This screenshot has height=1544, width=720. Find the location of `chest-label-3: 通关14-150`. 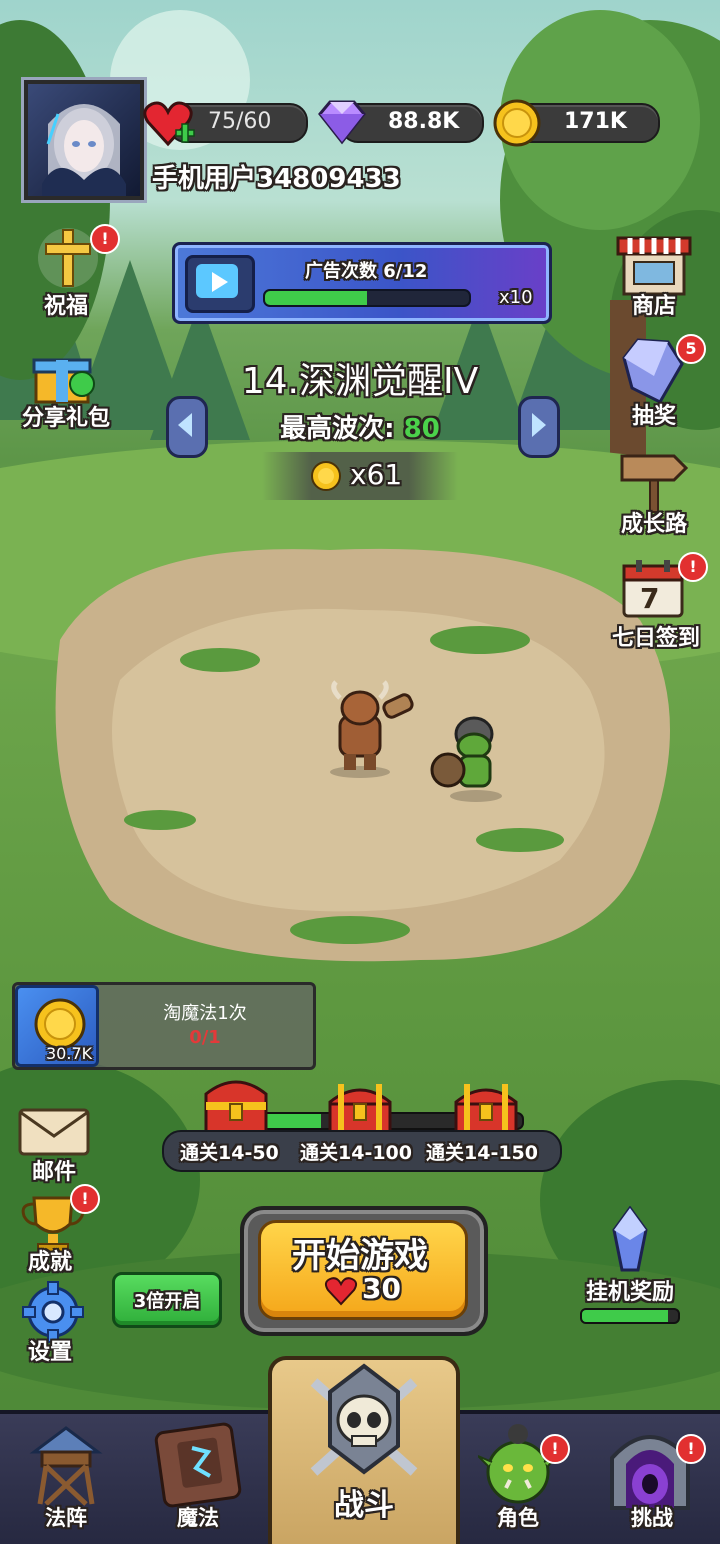

chest-label-3: 通关14-150 is located at coordinates (482, 1153).